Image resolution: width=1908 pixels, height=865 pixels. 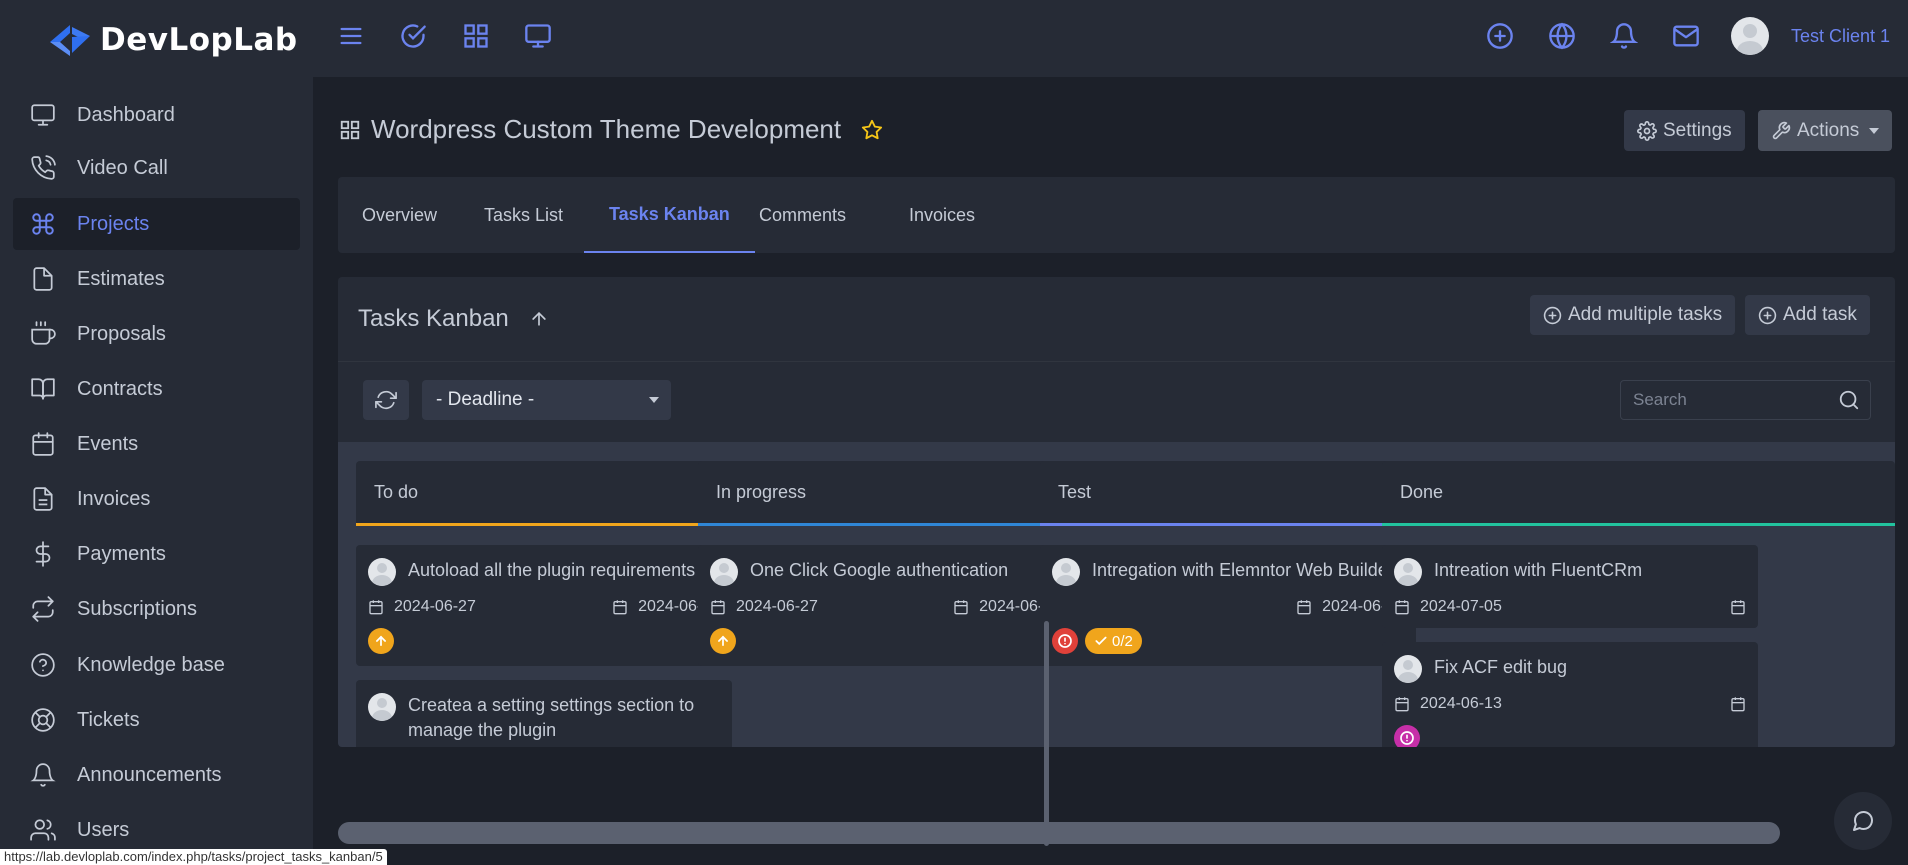 I want to click on grid-icon, so click(x=476, y=36).